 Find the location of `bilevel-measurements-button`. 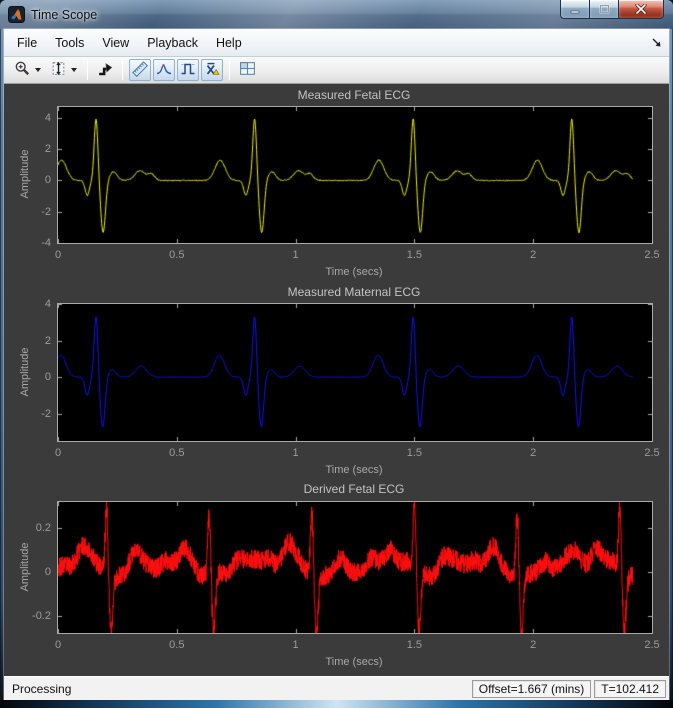

bilevel-measurements-button is located at coordinates (188, 70).